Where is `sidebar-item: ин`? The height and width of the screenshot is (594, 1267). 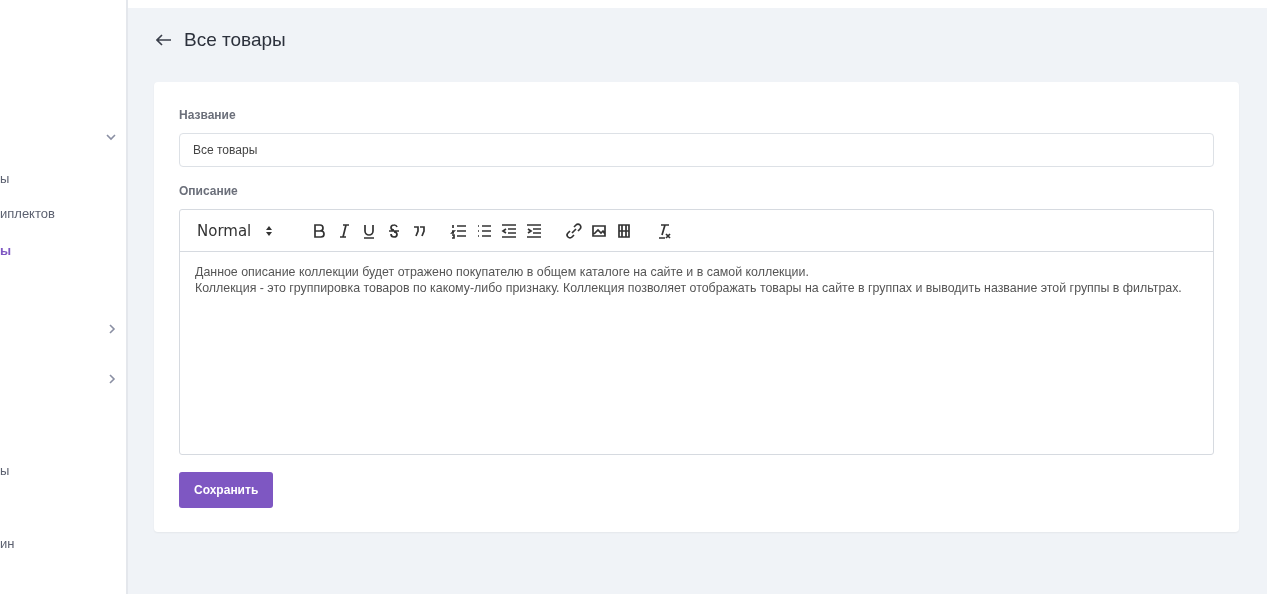 sidebar-item: ин is located at coordinates (7, 543).